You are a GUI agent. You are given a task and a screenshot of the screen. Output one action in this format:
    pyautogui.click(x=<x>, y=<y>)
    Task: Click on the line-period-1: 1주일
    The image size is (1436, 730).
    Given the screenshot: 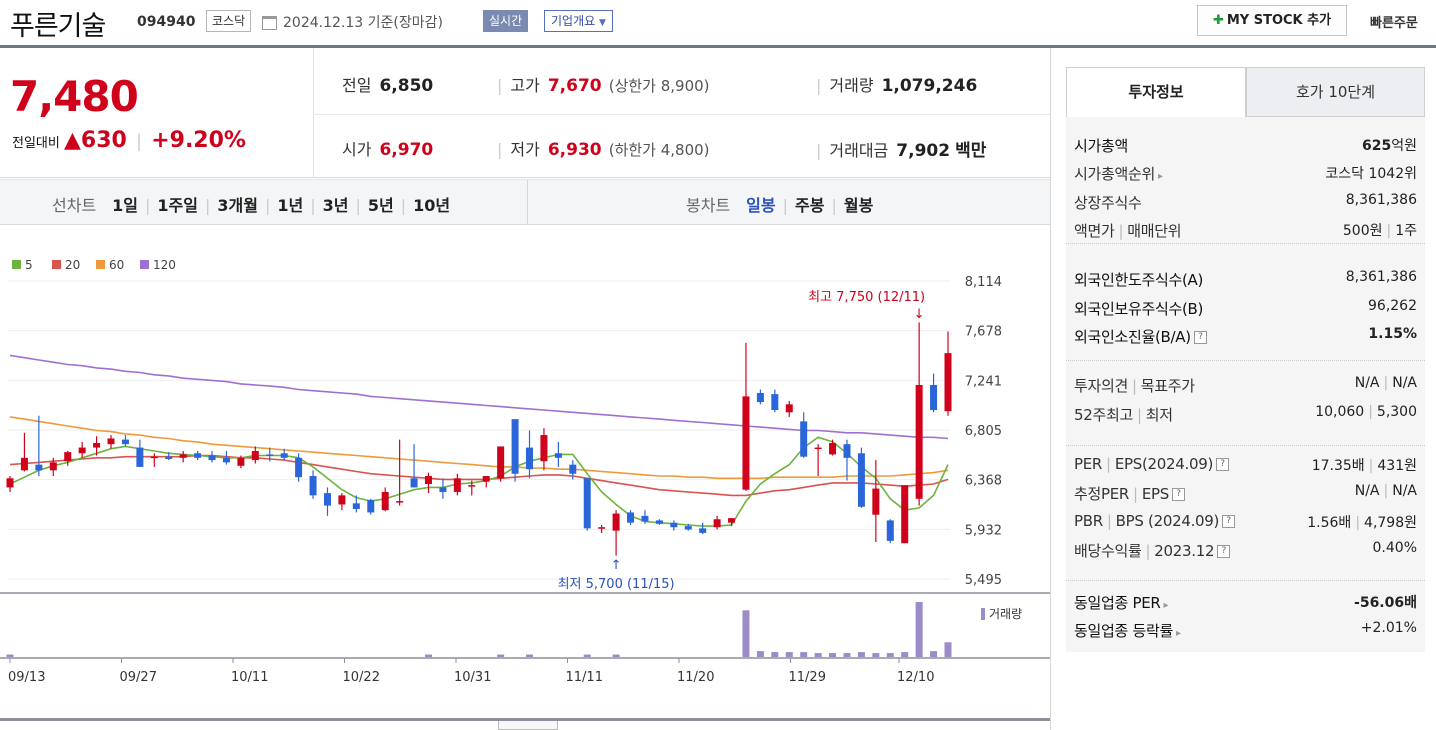 What is the action you would take?
    pyautogui.click(x=177, y=205)
    